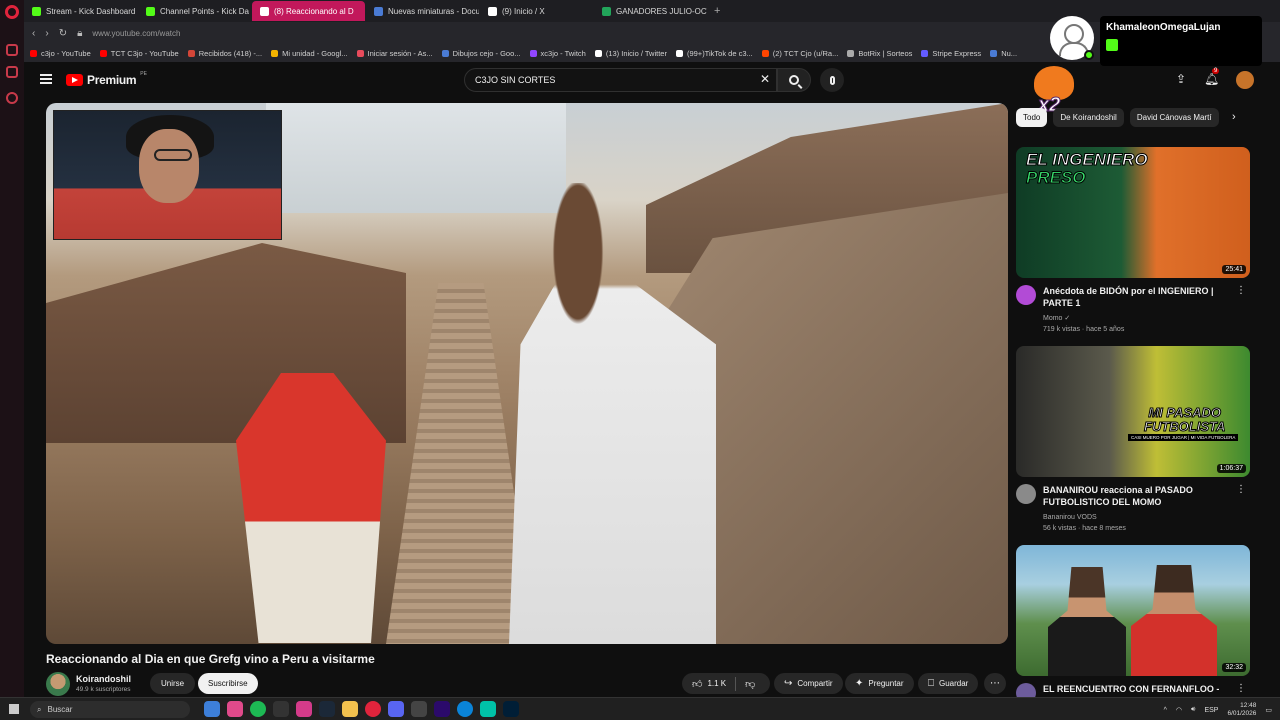 Image resolution: width=1280 pixels, height=720 pixels. I want to click on voice-search-button, so click(832, 80).